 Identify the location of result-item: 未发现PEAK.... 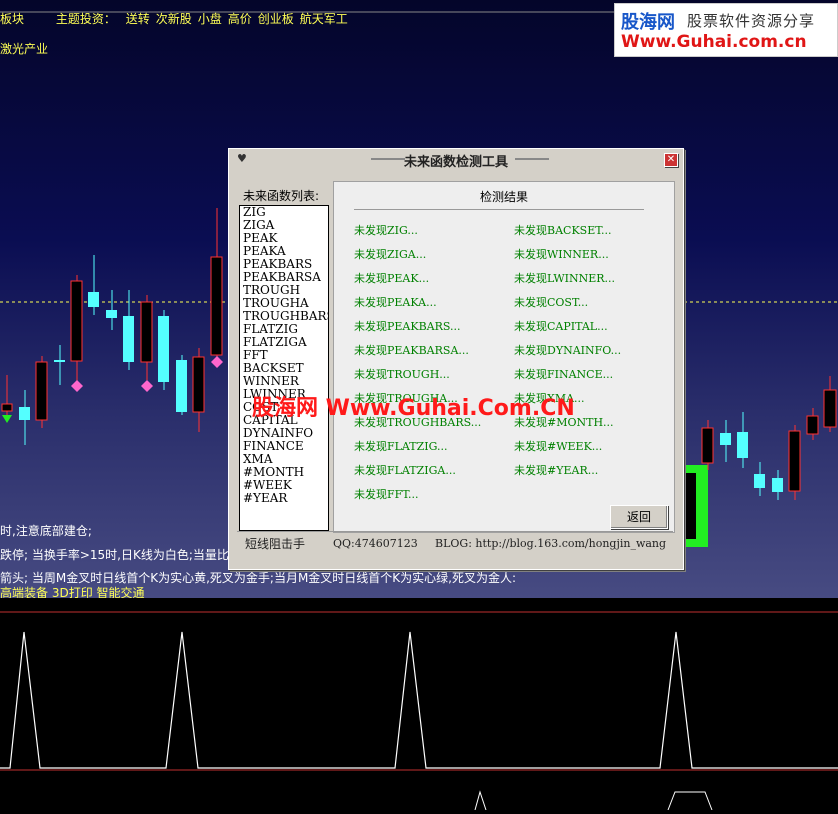
(392, 278).